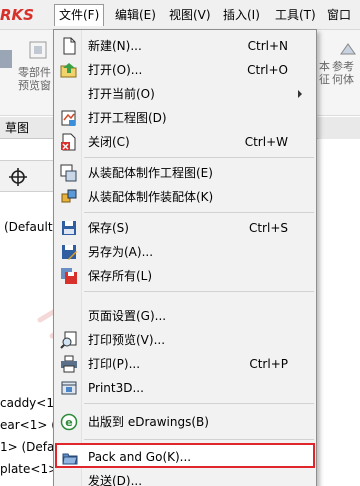 Image resolution: width=360 pixels, height=486 pixels. What do you see at coordinates (17, 128) in the screenshot?
I see `tab-sketch: 草图` at bounding box center [17, 128].